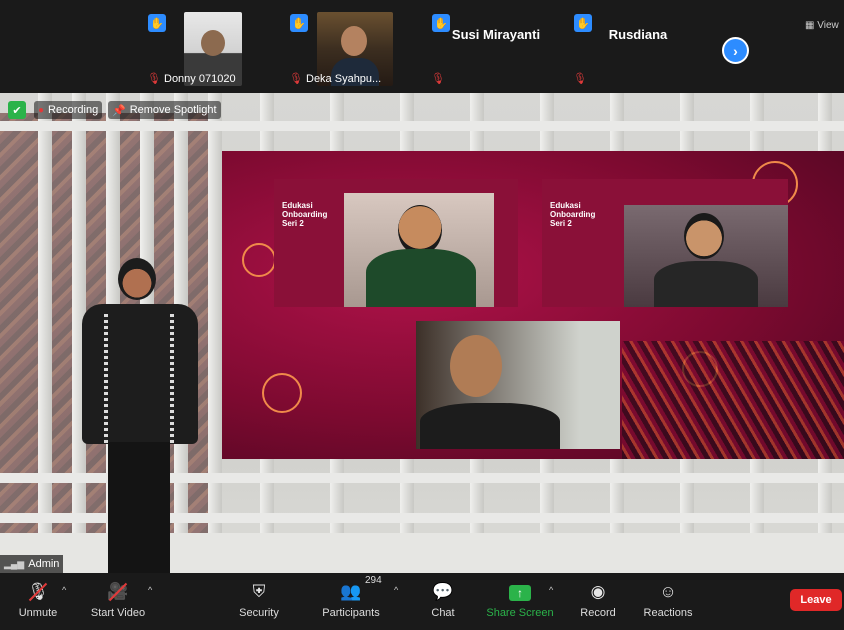 This screenshot has height=630, width=844. I want to click on batik-peacock, so click(733, 400).